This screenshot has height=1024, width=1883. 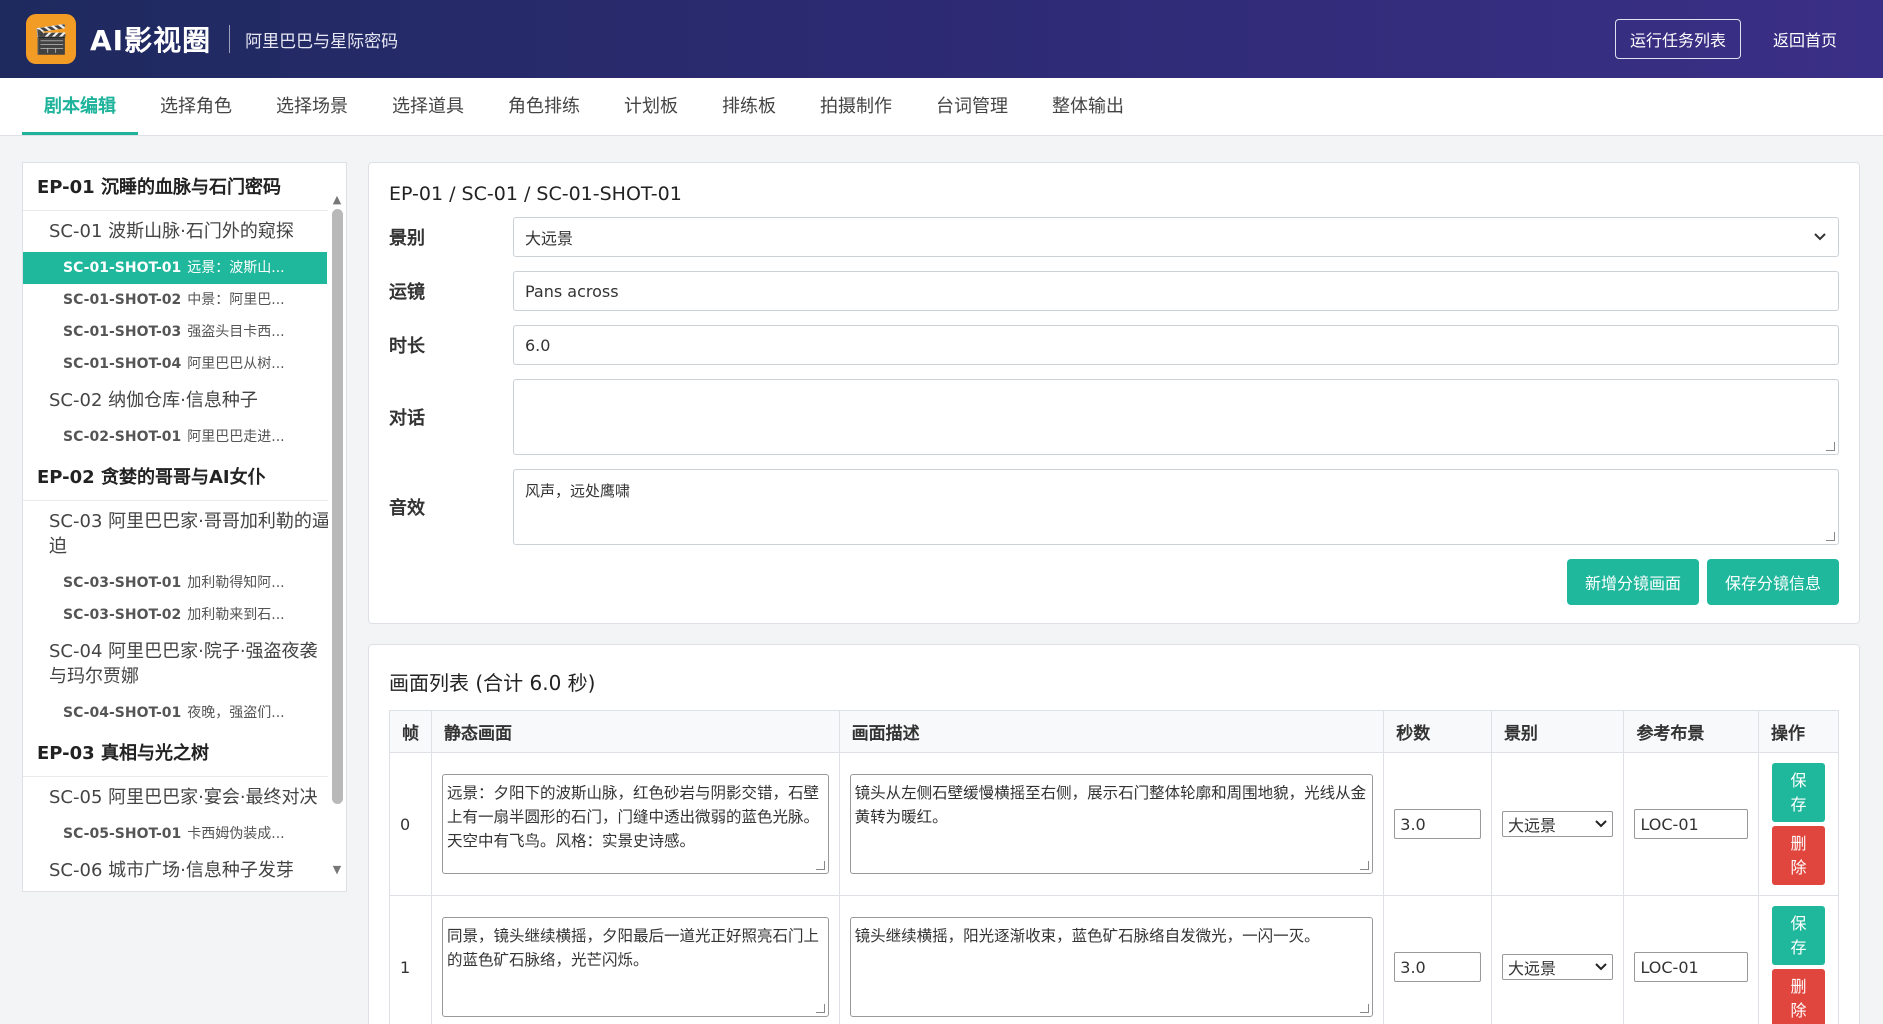 I want to click on scene-item: SC-05 阿里巴巴家·宴会·最终对决, so click(x=184, y=797).